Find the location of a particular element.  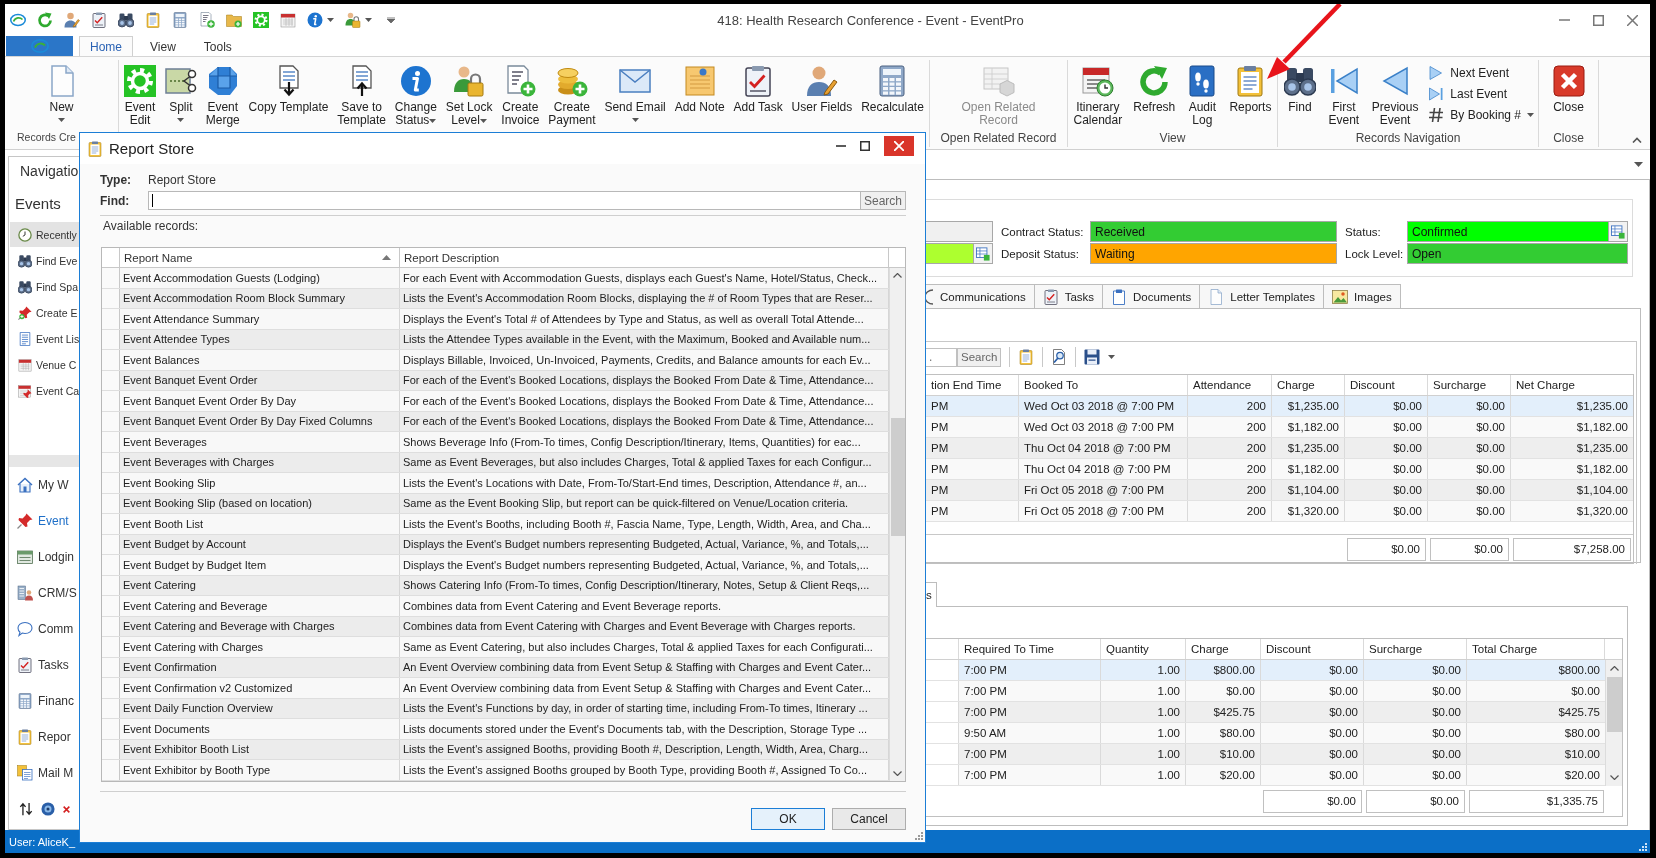

search-button: Search is located at coordinates (979, 357).